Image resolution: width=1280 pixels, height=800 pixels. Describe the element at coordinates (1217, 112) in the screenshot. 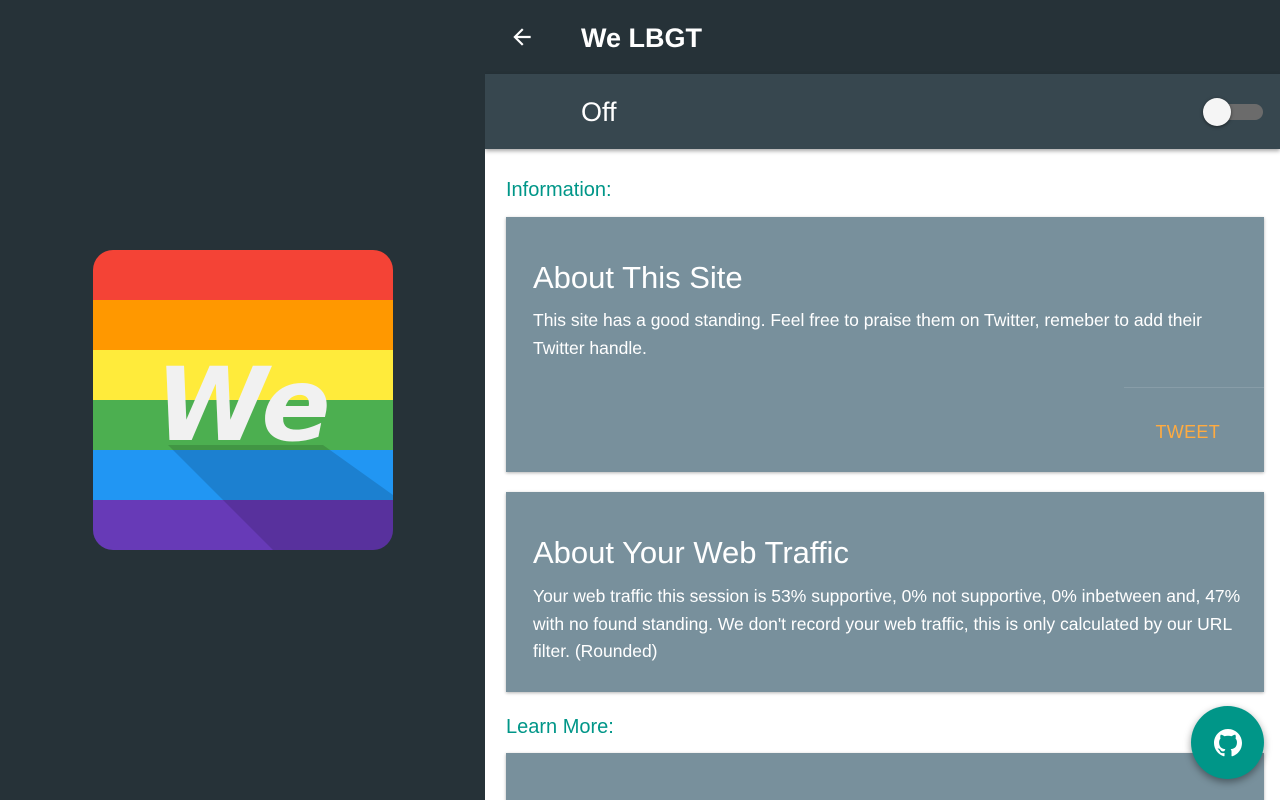

I see `switch-thumb` at that location.